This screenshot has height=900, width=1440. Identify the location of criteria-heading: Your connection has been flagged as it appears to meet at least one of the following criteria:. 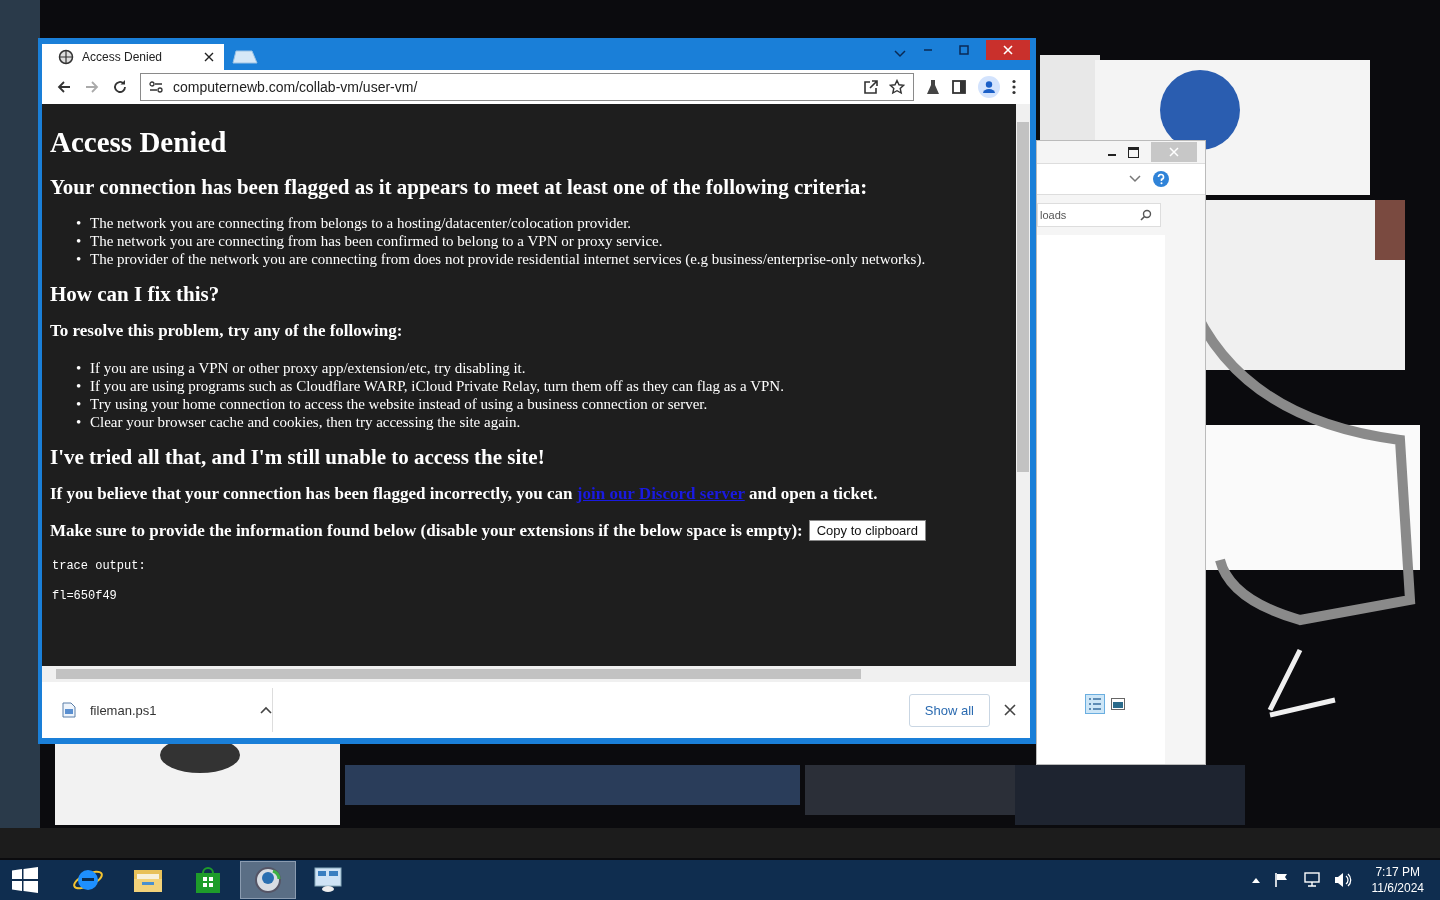
(459, 187).